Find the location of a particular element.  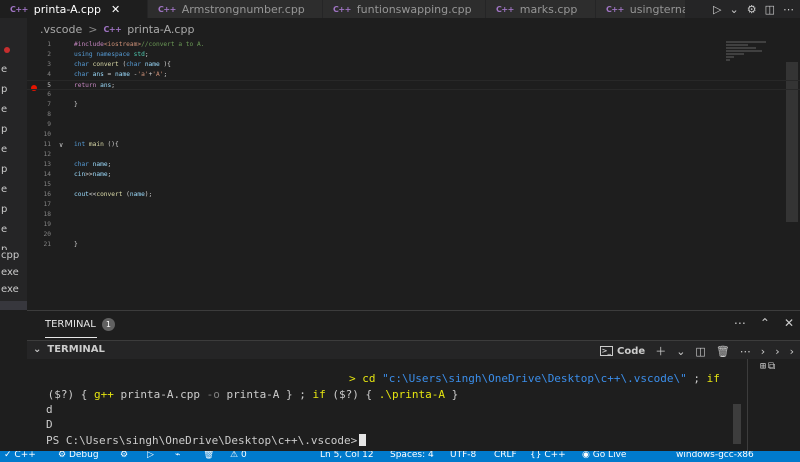

status-debug: ⚙ Debug is located at coordinates (78, 455).